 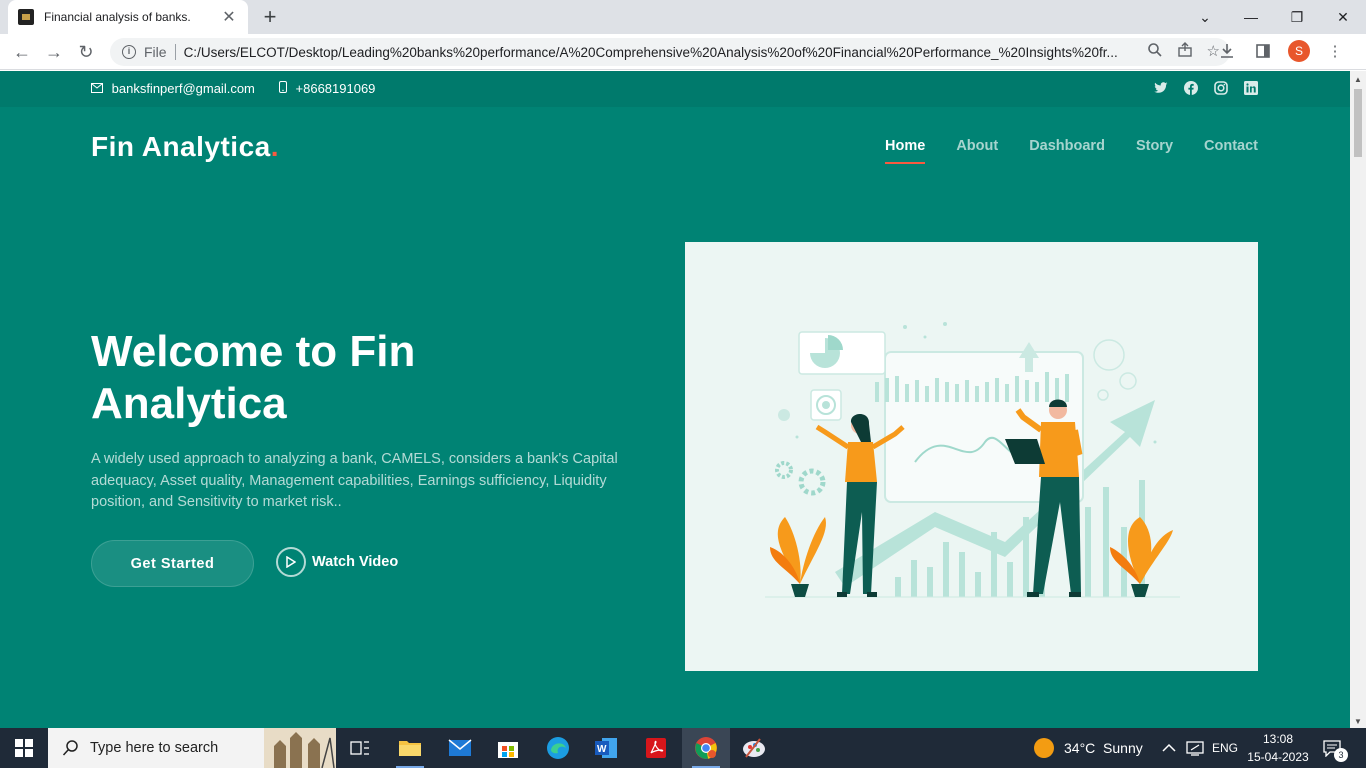 What do you see at coordinates (1225, 748) in the screenshot?
I see `language-indicator: ENG` at bounding box center [1225, 748].